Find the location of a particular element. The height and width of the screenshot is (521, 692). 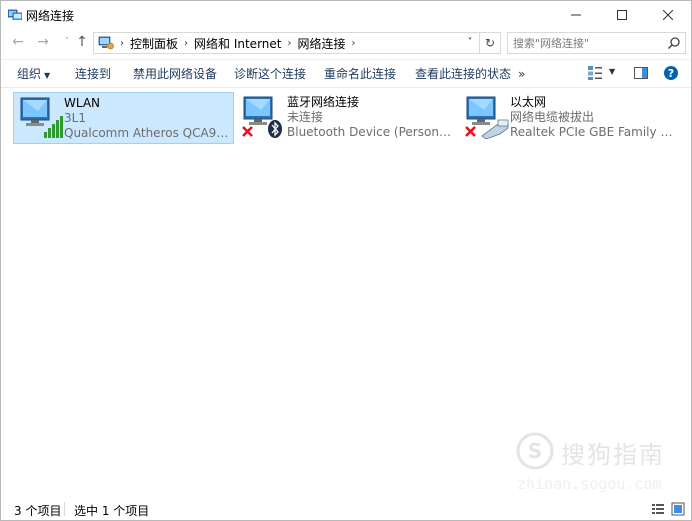

search-input is located at coordinates (585, 43).